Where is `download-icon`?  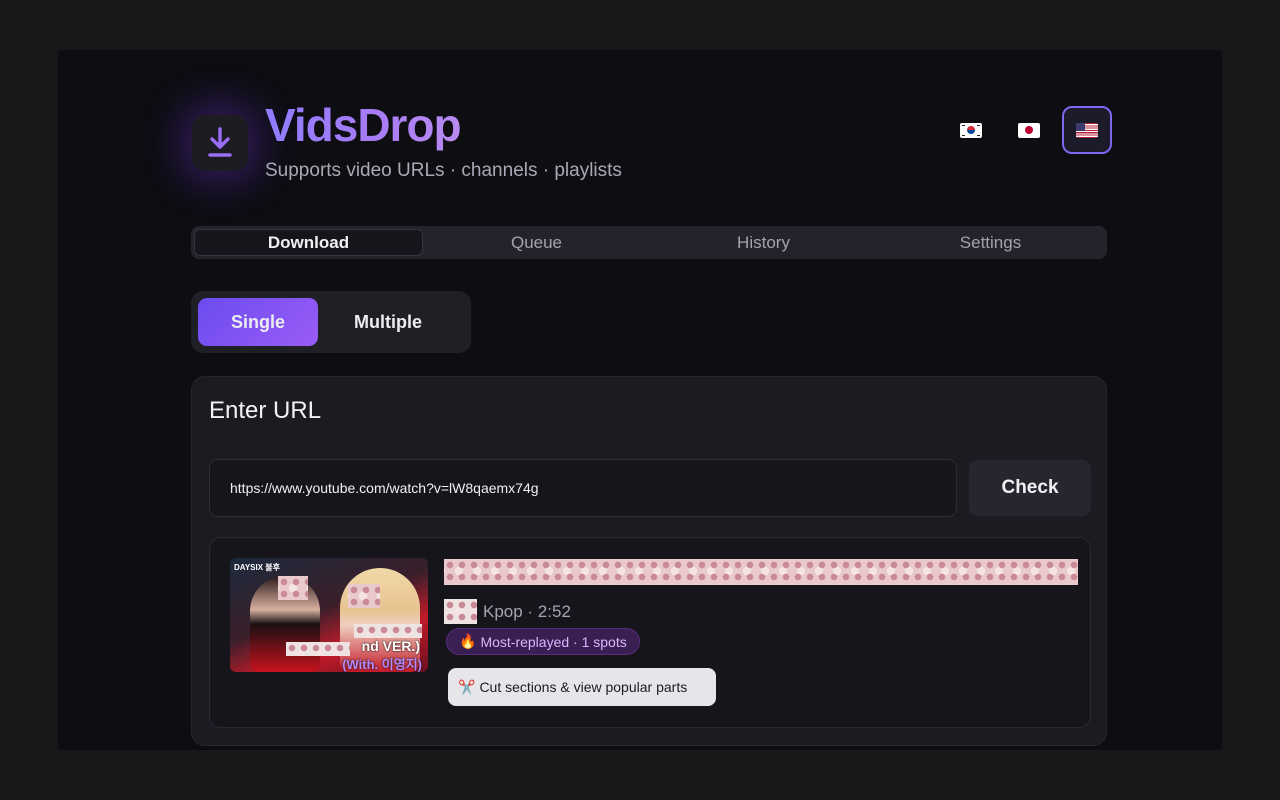
download-icon is located at coordinates (220, 142).